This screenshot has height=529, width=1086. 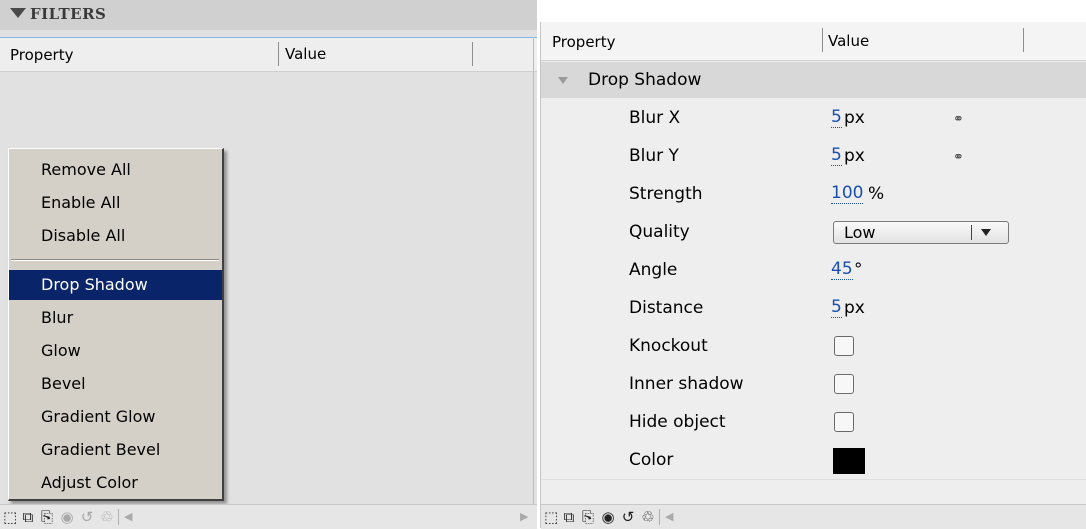 I want to click on property-label: Knockout, so click(x=668, y=346).